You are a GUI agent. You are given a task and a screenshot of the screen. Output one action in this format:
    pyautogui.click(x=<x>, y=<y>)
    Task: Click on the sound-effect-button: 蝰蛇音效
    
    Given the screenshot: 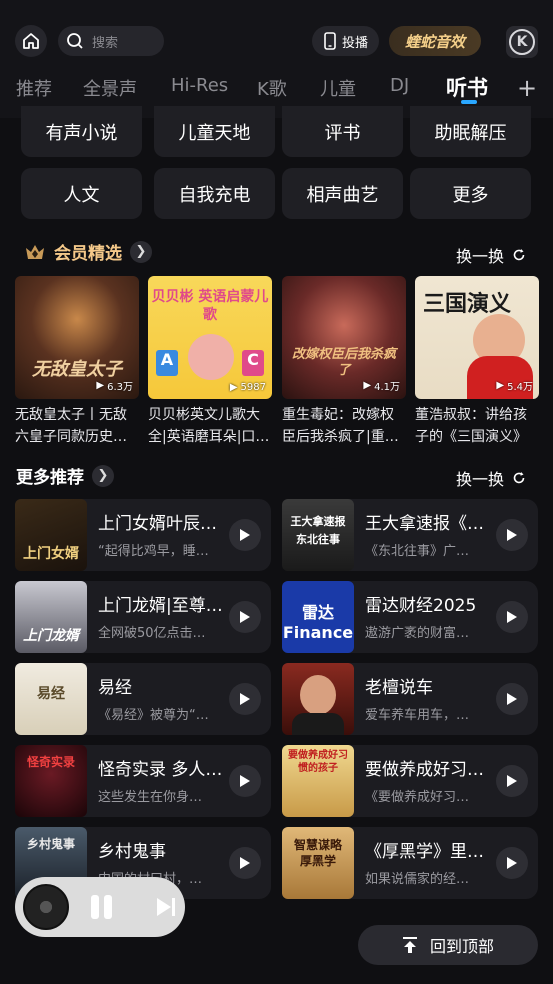 What is the action you would take?
    pyautogui.click(x=435, y=41)
    